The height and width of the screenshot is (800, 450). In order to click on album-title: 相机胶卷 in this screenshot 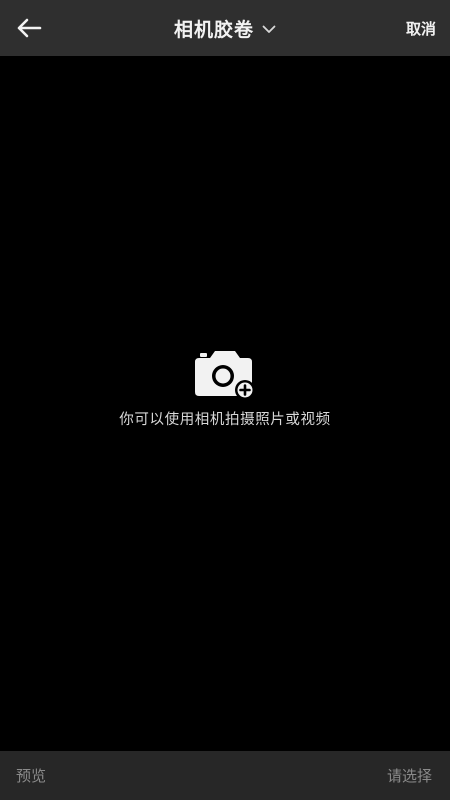, I will do `click(214, 29)`.